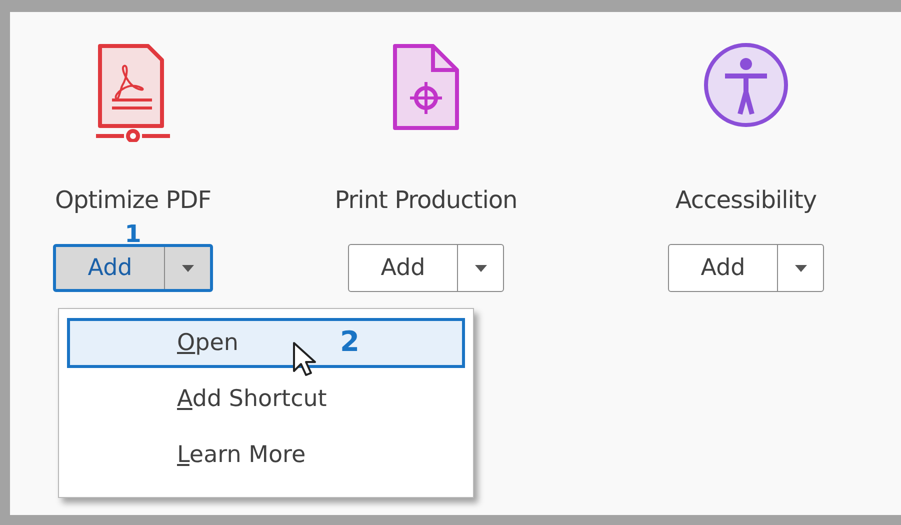 This screenshot has height=525, width=901. Describe the element at coordinates (266, 399) in the screenshot. I see `menu-item: Add Shortcut` at that location.